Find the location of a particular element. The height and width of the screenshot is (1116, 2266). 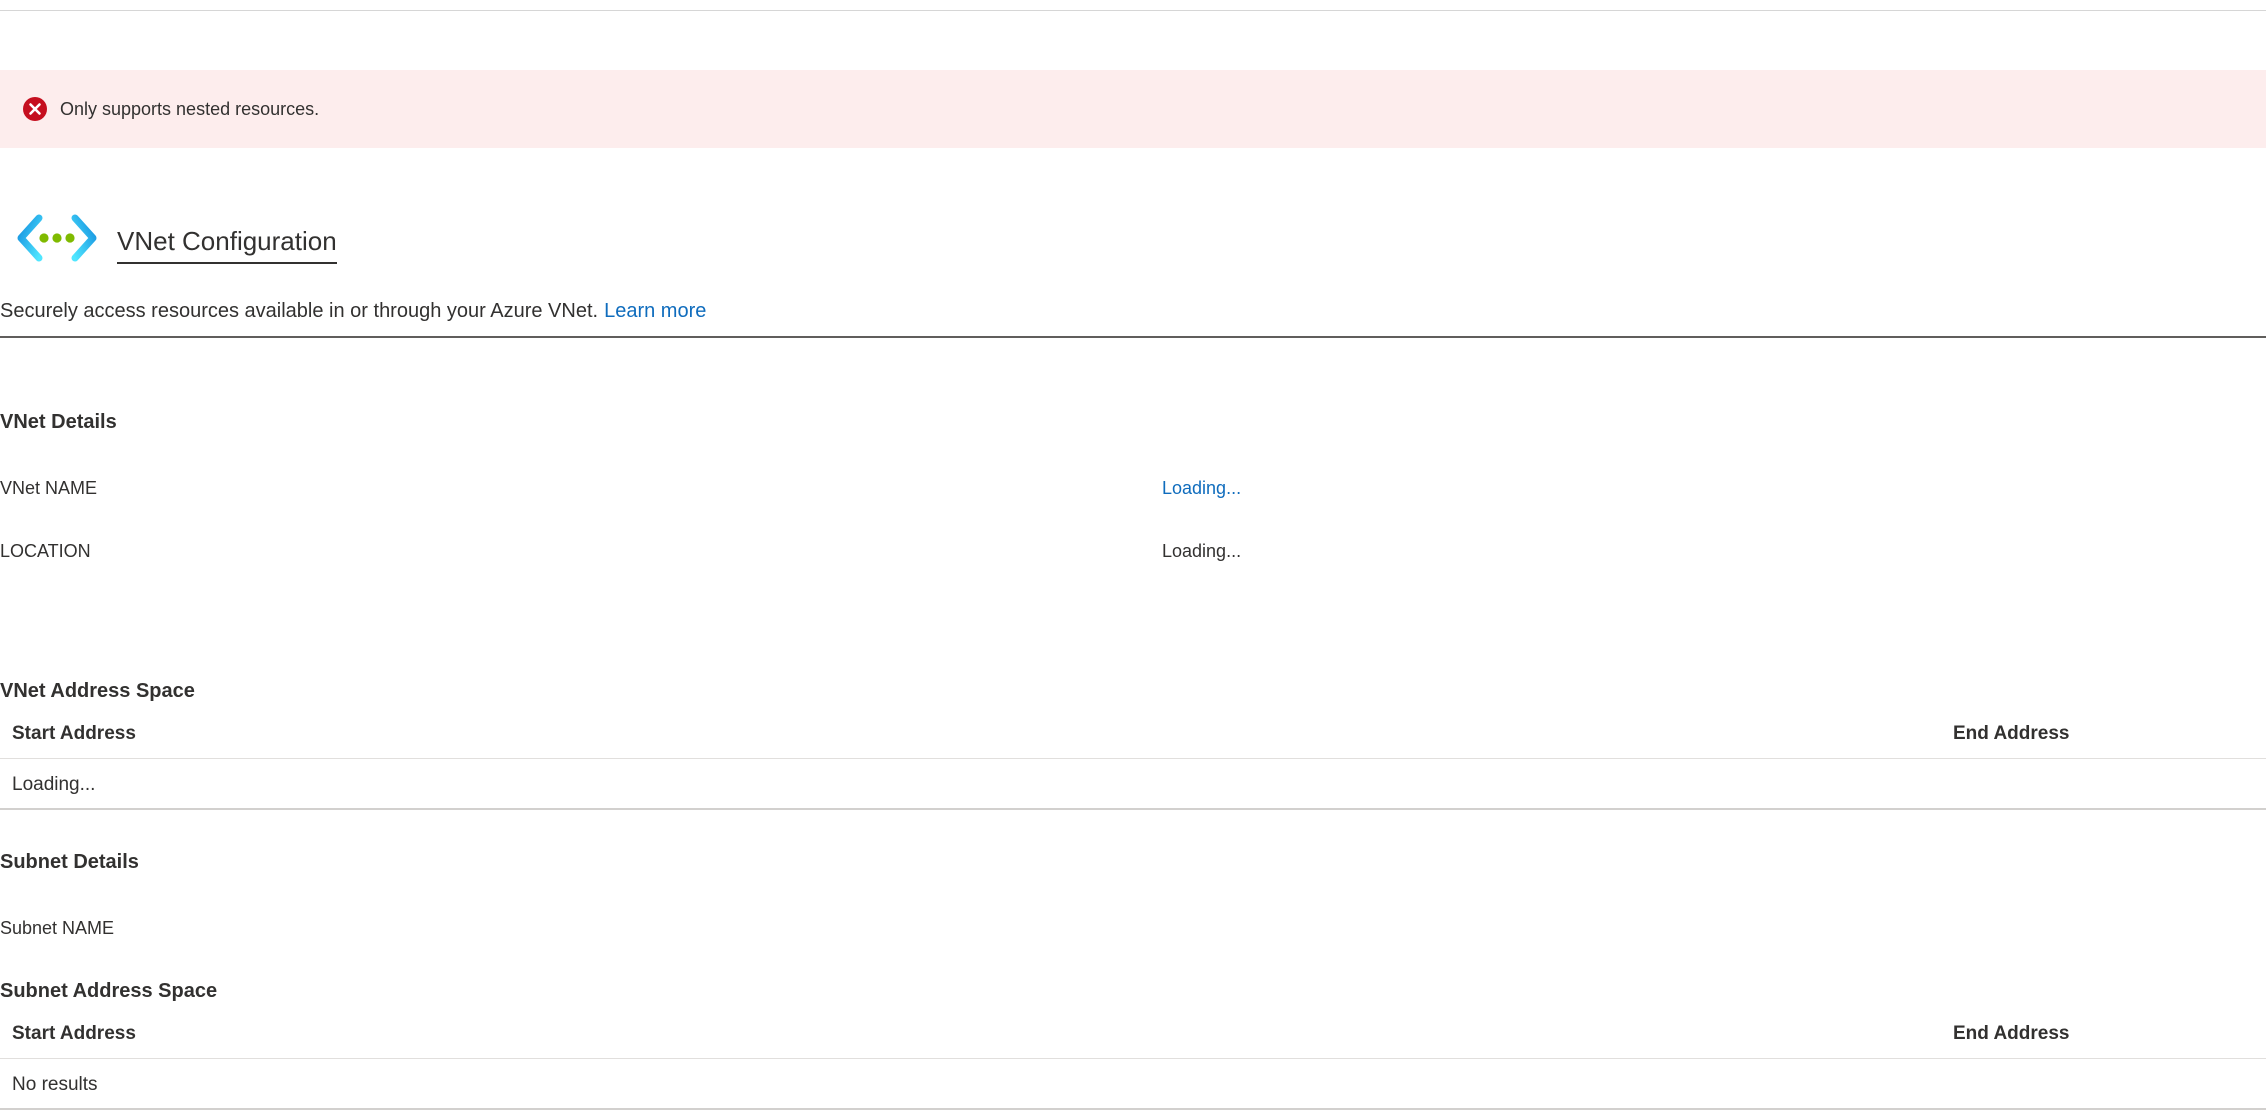

error-banner: Only supports nested resources. is located at coordinates (1133, 109).